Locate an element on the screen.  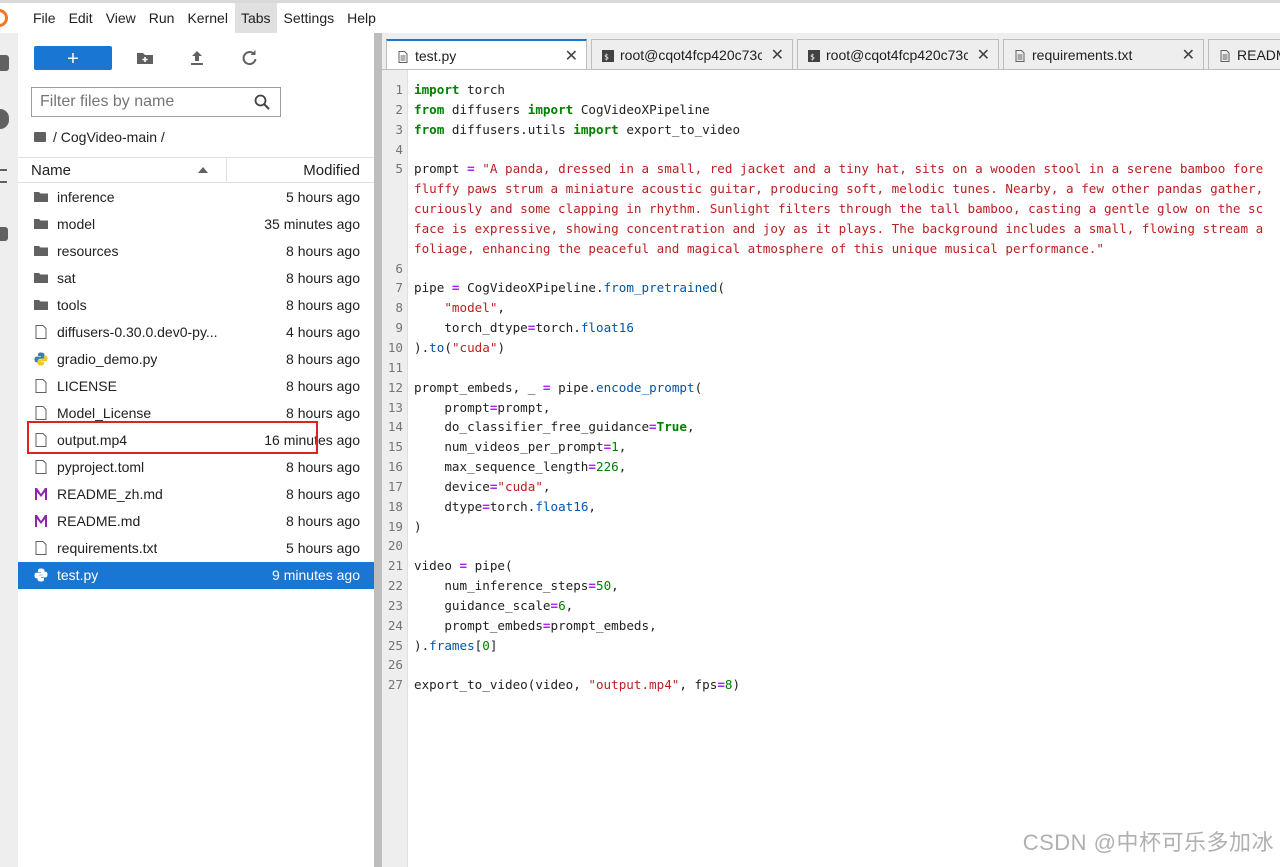
menu-kernel: Kernel is located at coordinates (207, 18).